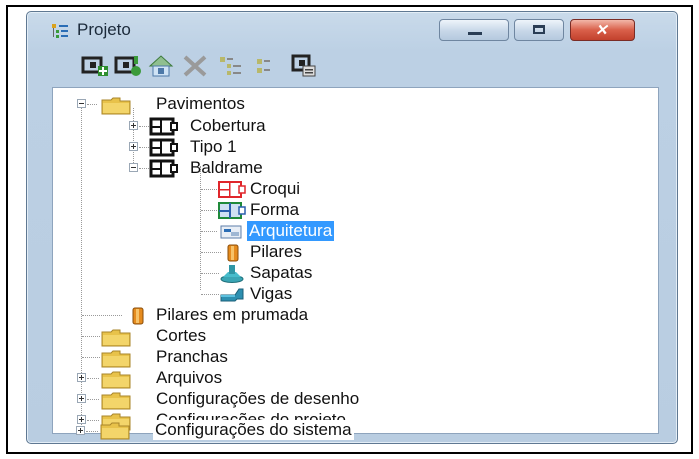 The height and width of the screenshot is (459, 699). I want to click on tree-label: Tipo 1, so click(213, 146).